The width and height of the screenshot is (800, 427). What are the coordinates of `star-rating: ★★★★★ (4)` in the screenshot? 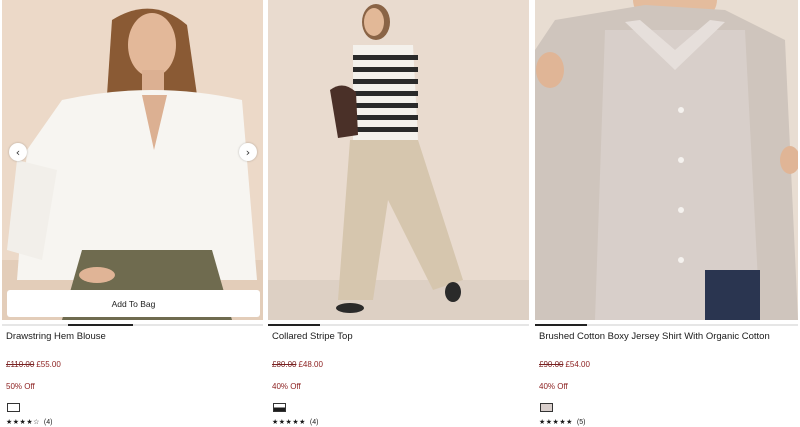 It's located at (398, 422).